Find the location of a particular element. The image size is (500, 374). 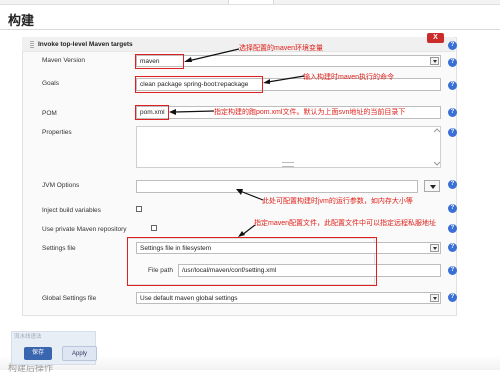

highlight-box-settings is located at coordinates (252, 261).